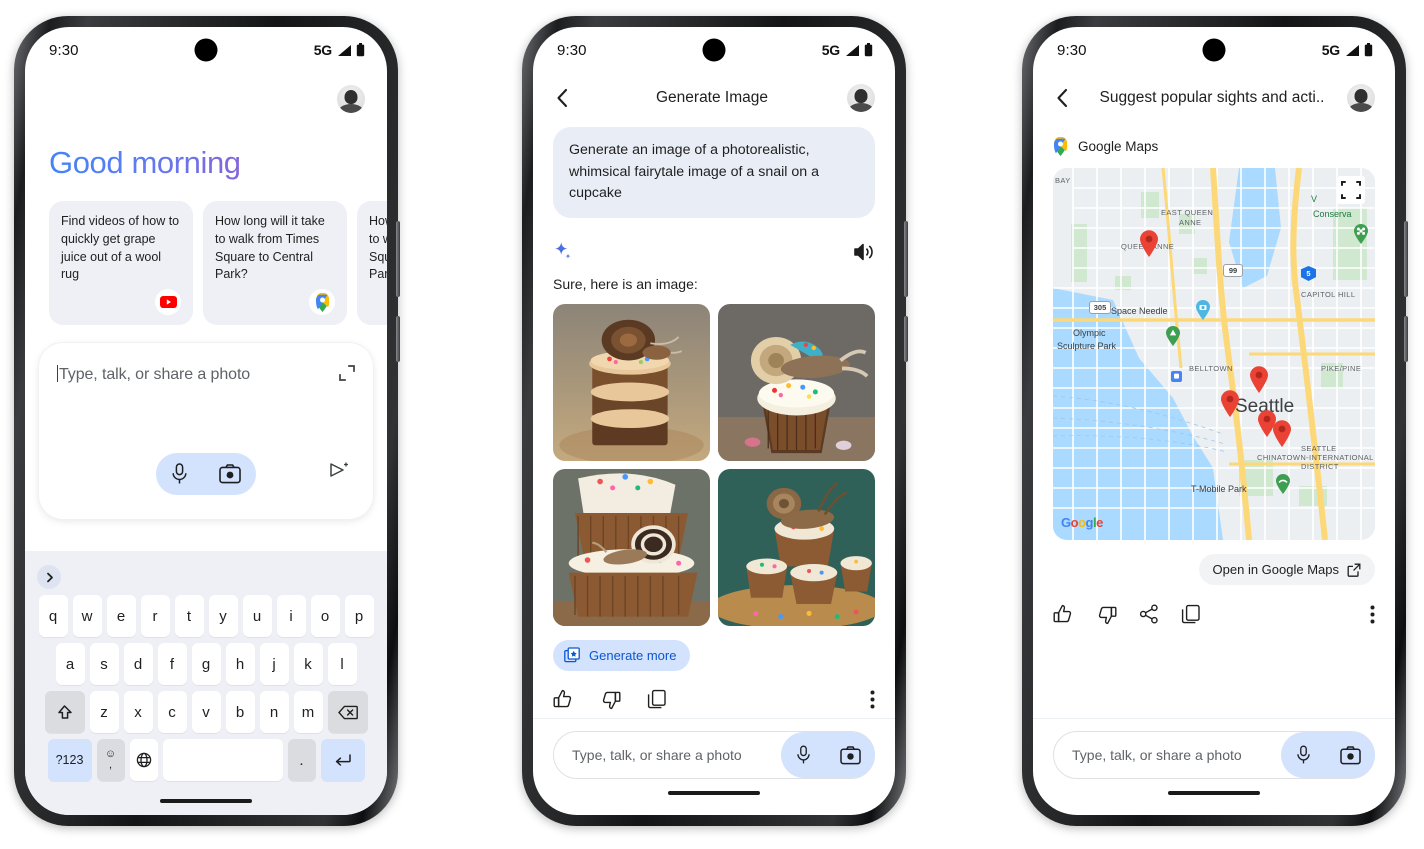 This screenshot has height=849, width=1424. Describe the element at coordinates (714, 464) in the screenshot. I see `generated-image-grid` at that location.